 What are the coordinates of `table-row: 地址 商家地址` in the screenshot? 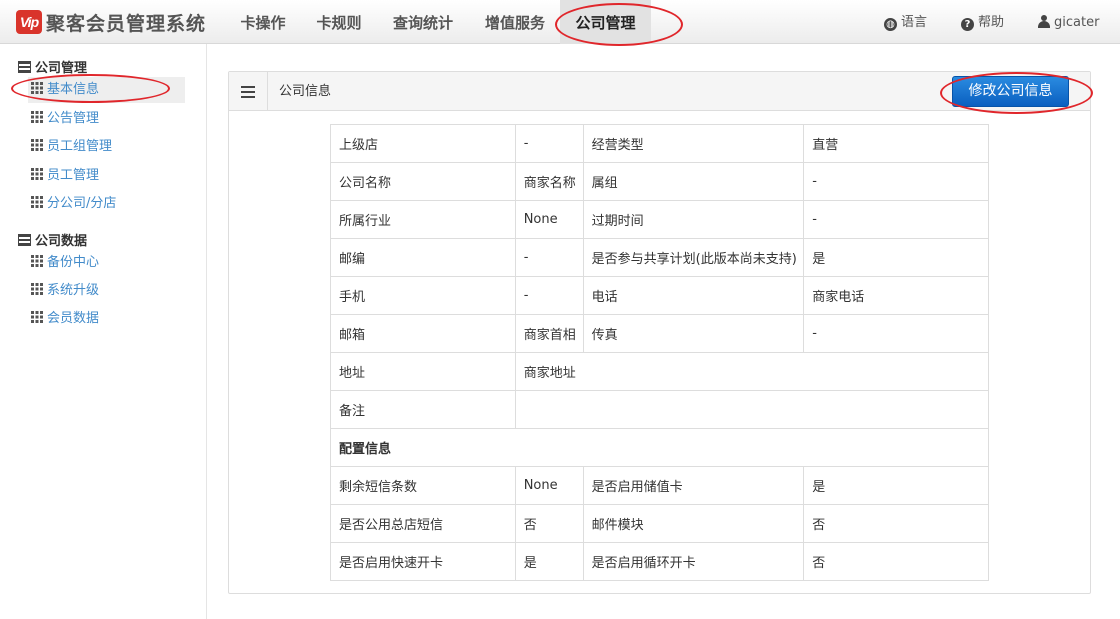 It's located at (659, 371).